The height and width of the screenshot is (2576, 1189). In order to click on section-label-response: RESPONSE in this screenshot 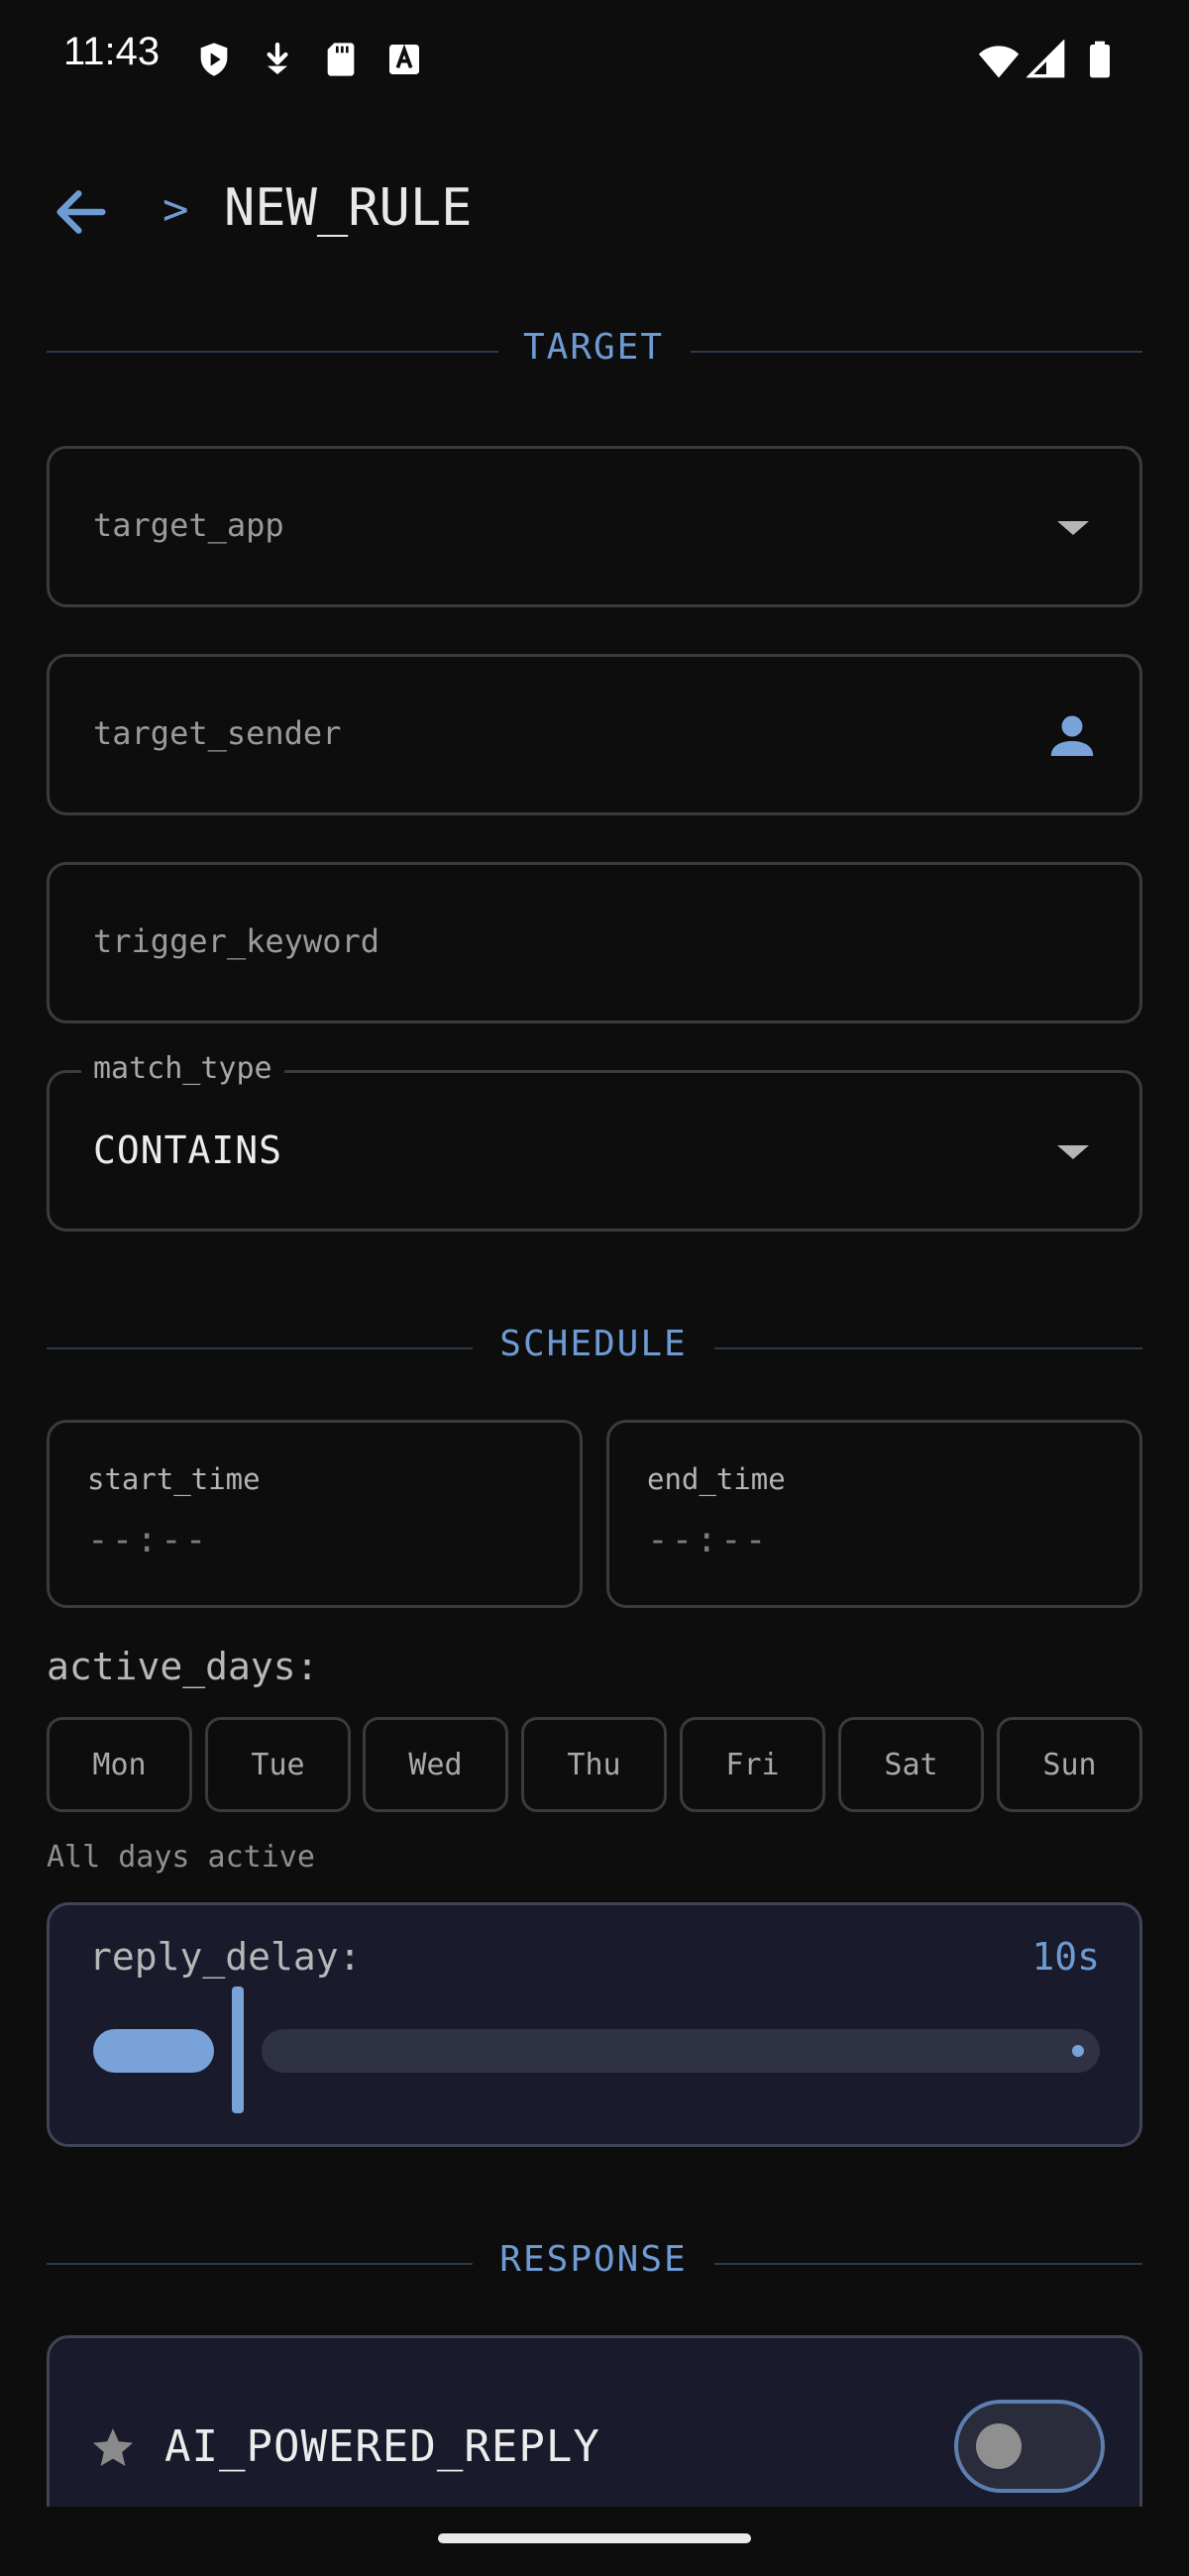, I will do `click(594, 2259)`.